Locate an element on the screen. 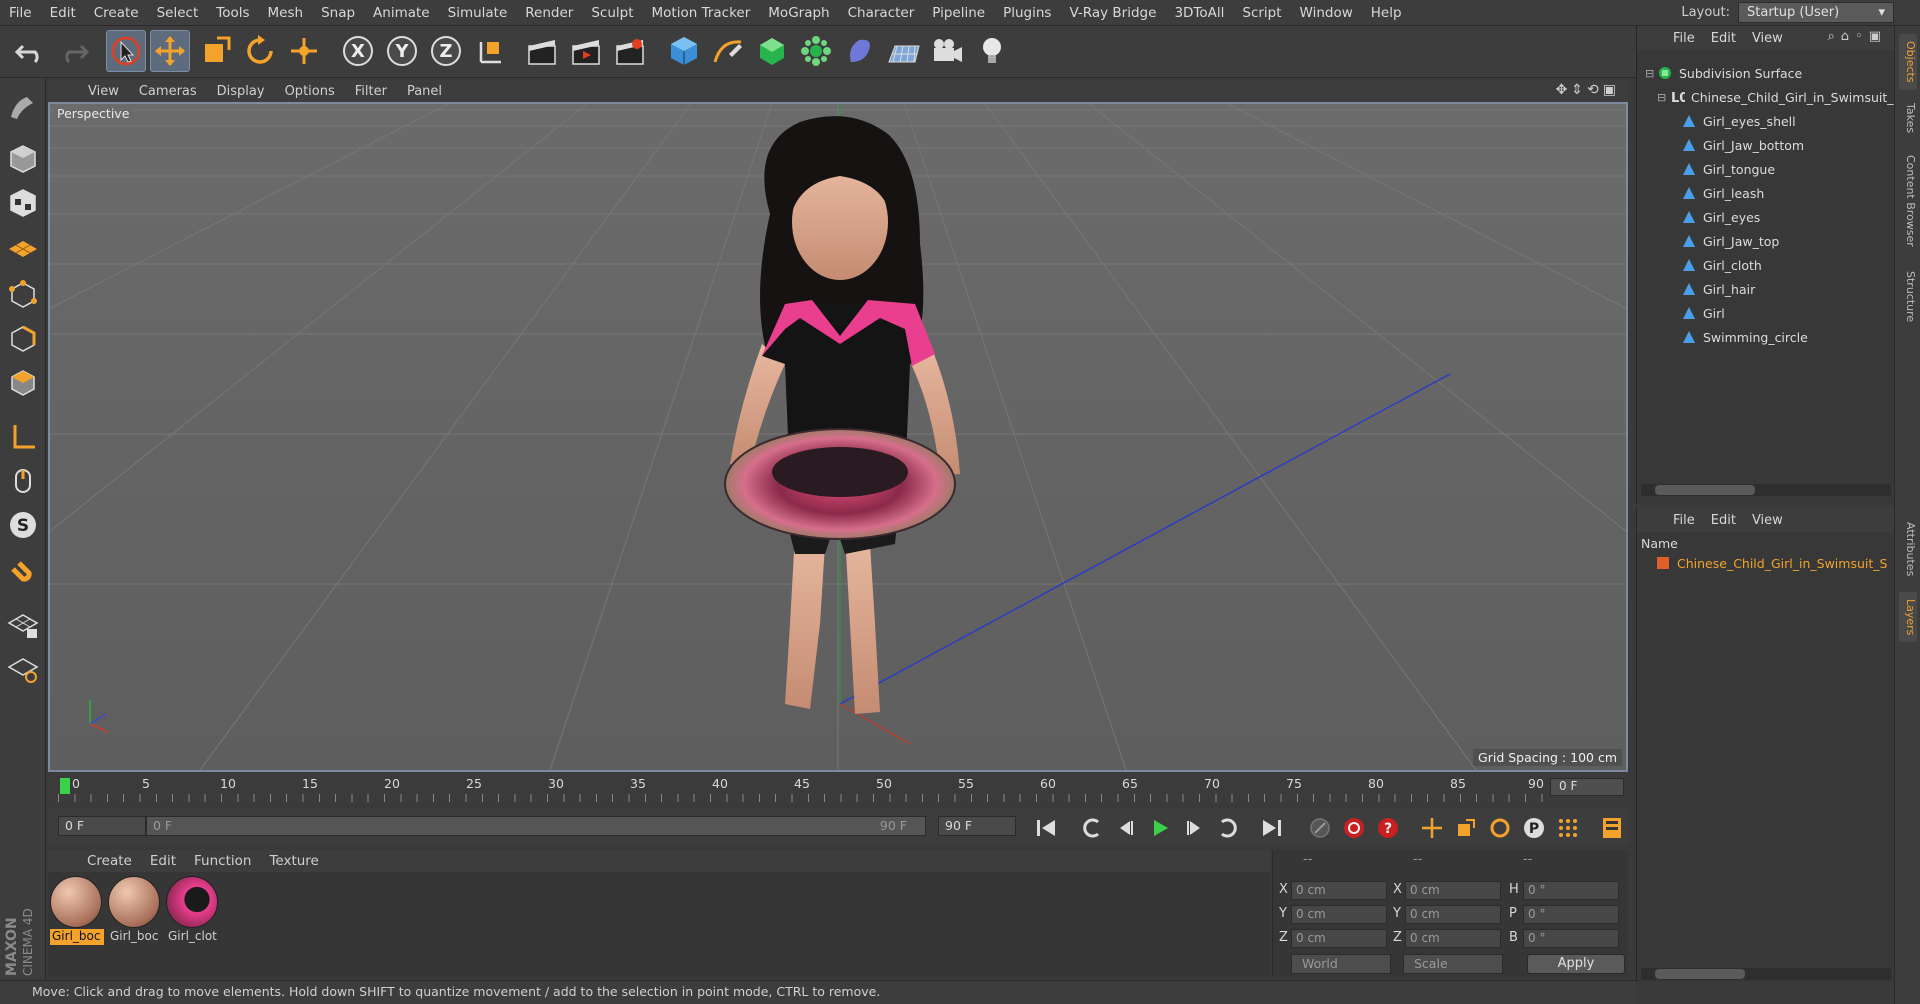 The image size is (1920, 1004). render-to-picture-viewer-button is located at coordinates (586, 51).